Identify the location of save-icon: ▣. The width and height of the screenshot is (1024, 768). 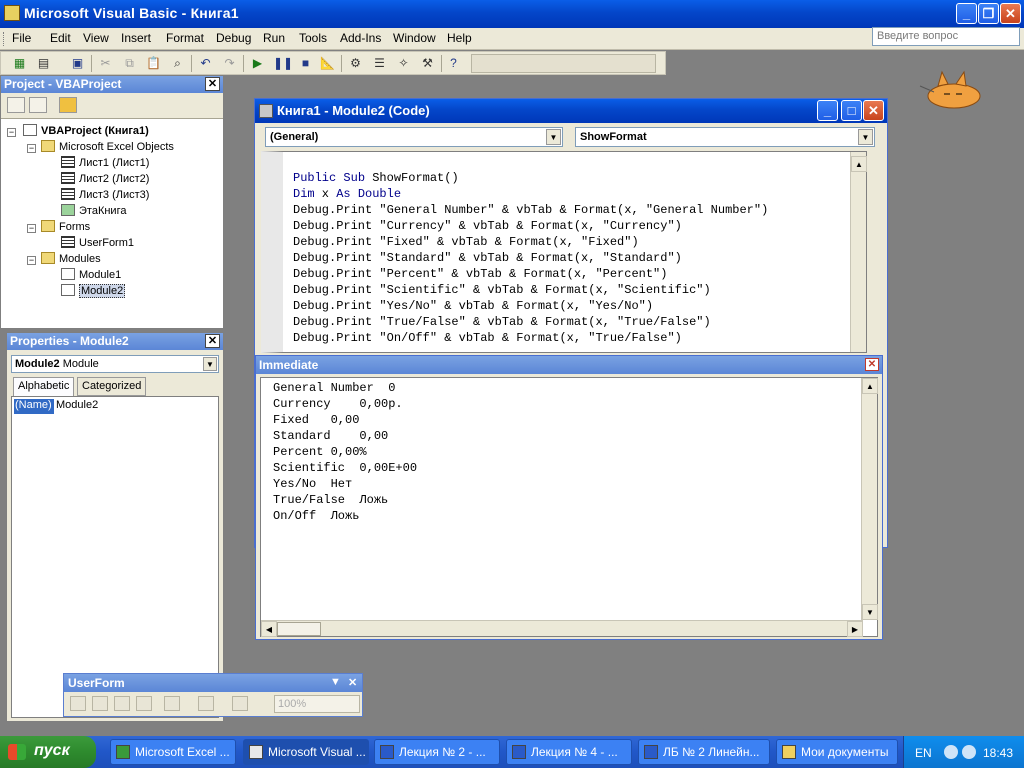
(77, 63).